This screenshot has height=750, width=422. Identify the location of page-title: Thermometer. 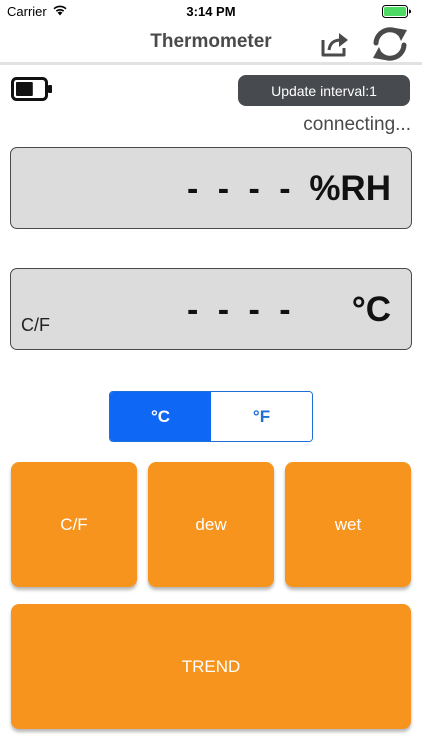
(211, 41).